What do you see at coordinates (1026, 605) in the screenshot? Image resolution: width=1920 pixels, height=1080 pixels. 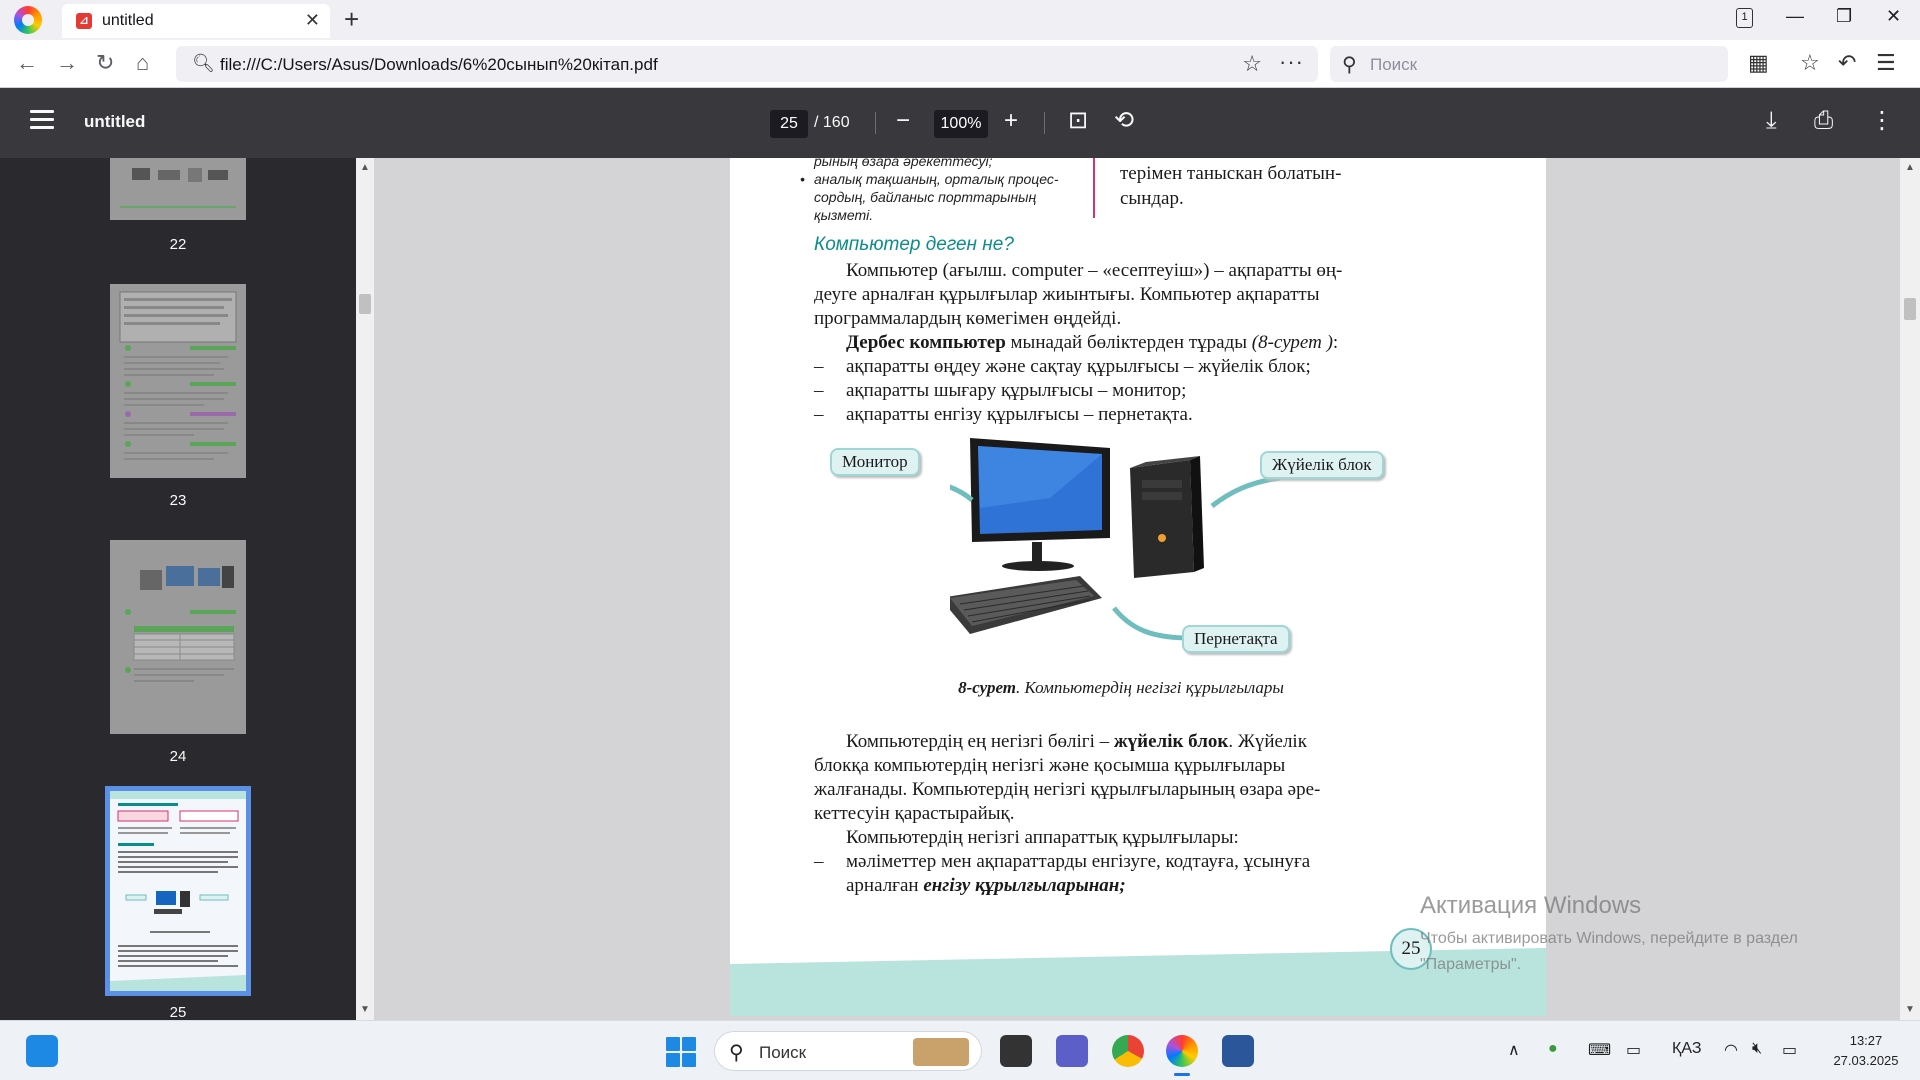 I see `keyboard-image` at bounding box center [1026, 605].